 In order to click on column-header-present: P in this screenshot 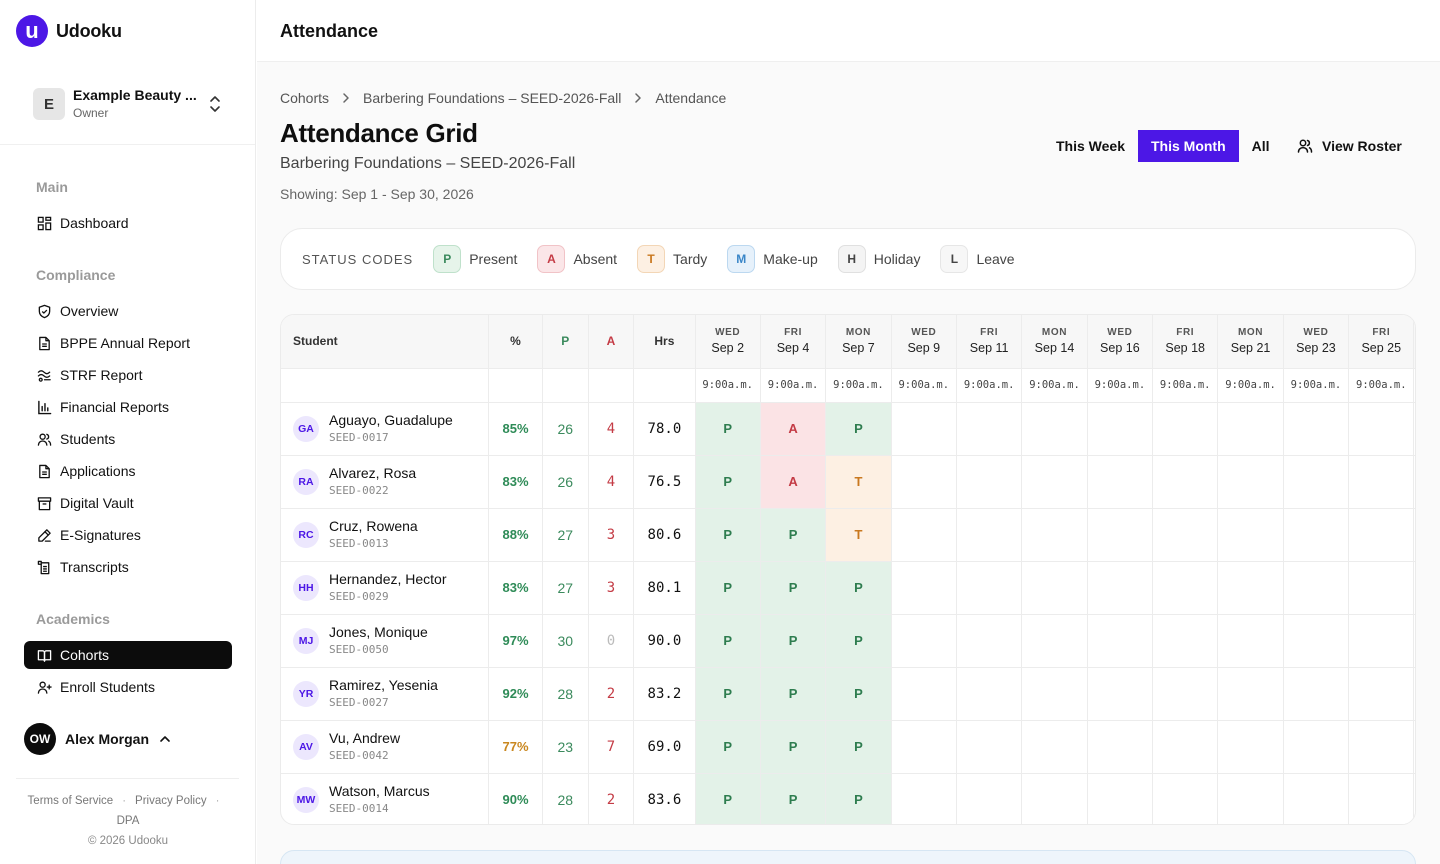, I will do `click(565, 342)`.